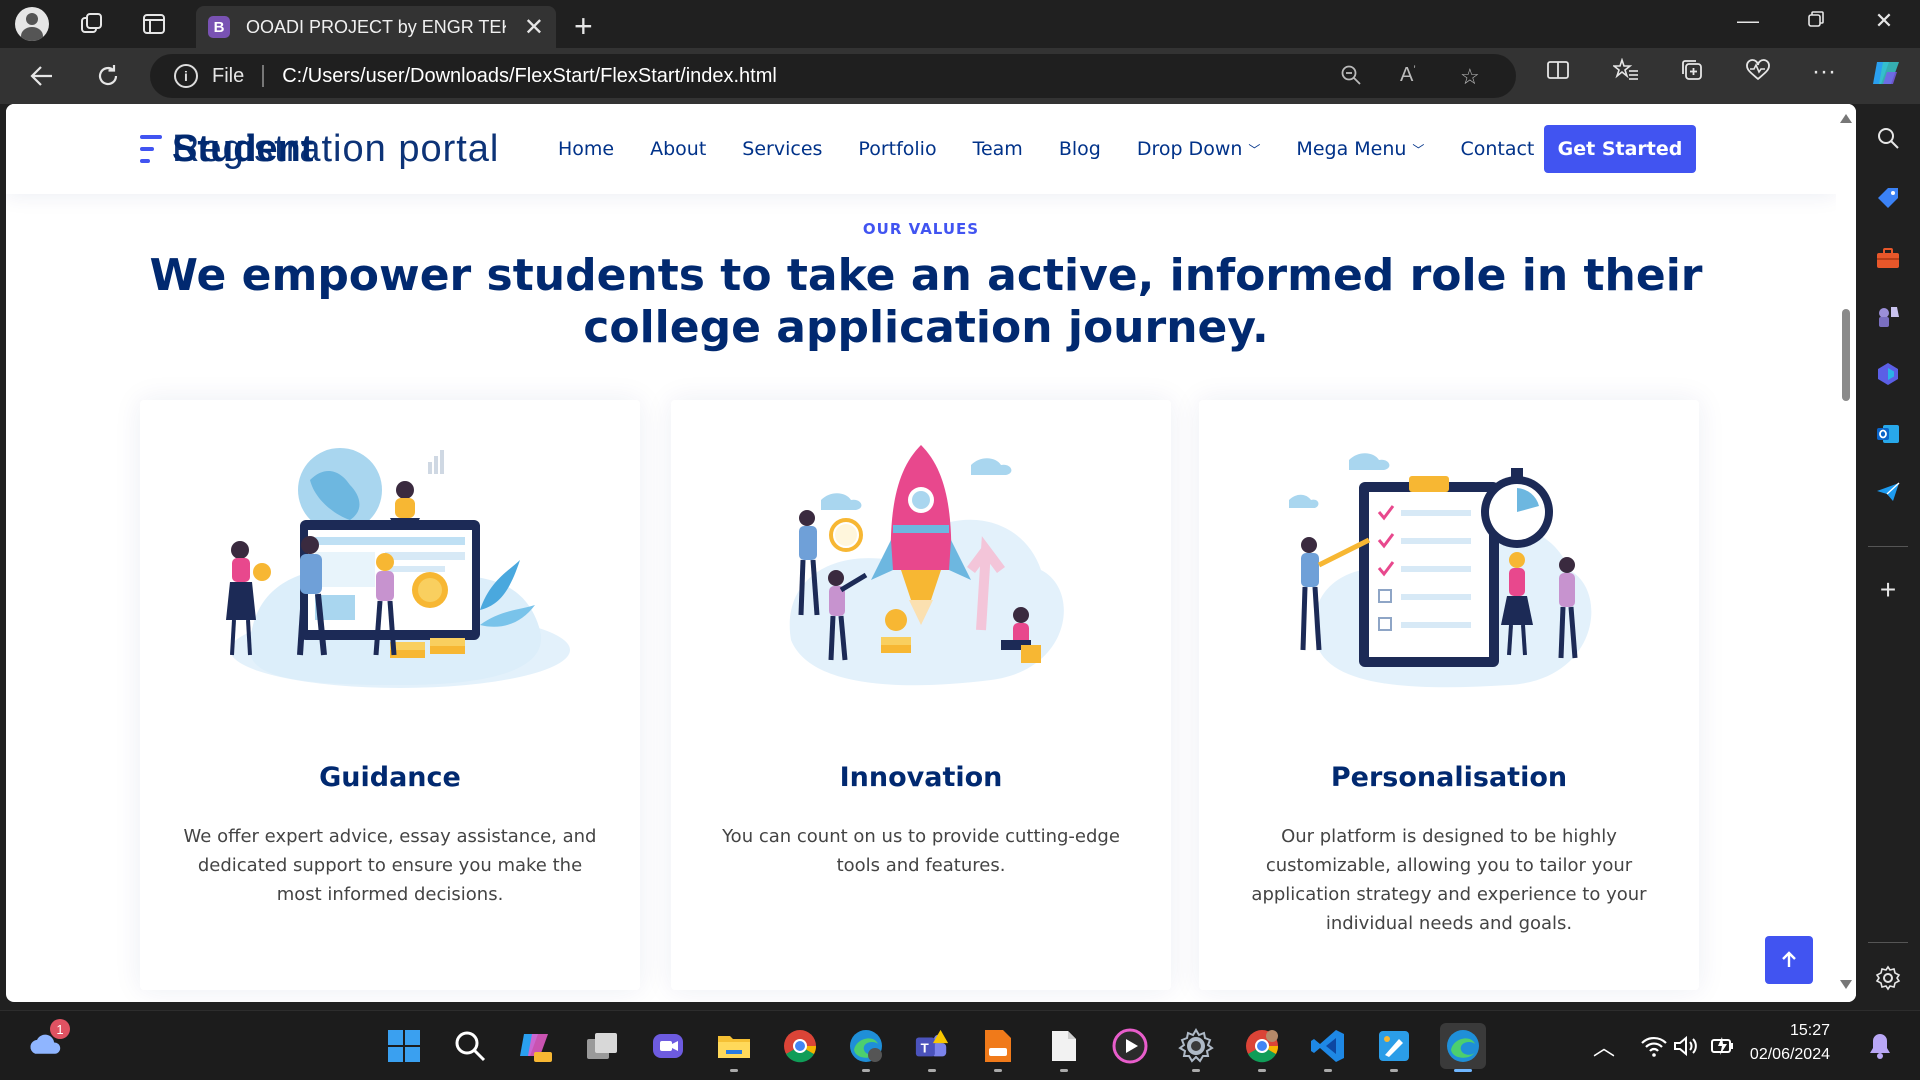  I want to click on nav-drop-down-label: Drop Down, so click(1189, 149).